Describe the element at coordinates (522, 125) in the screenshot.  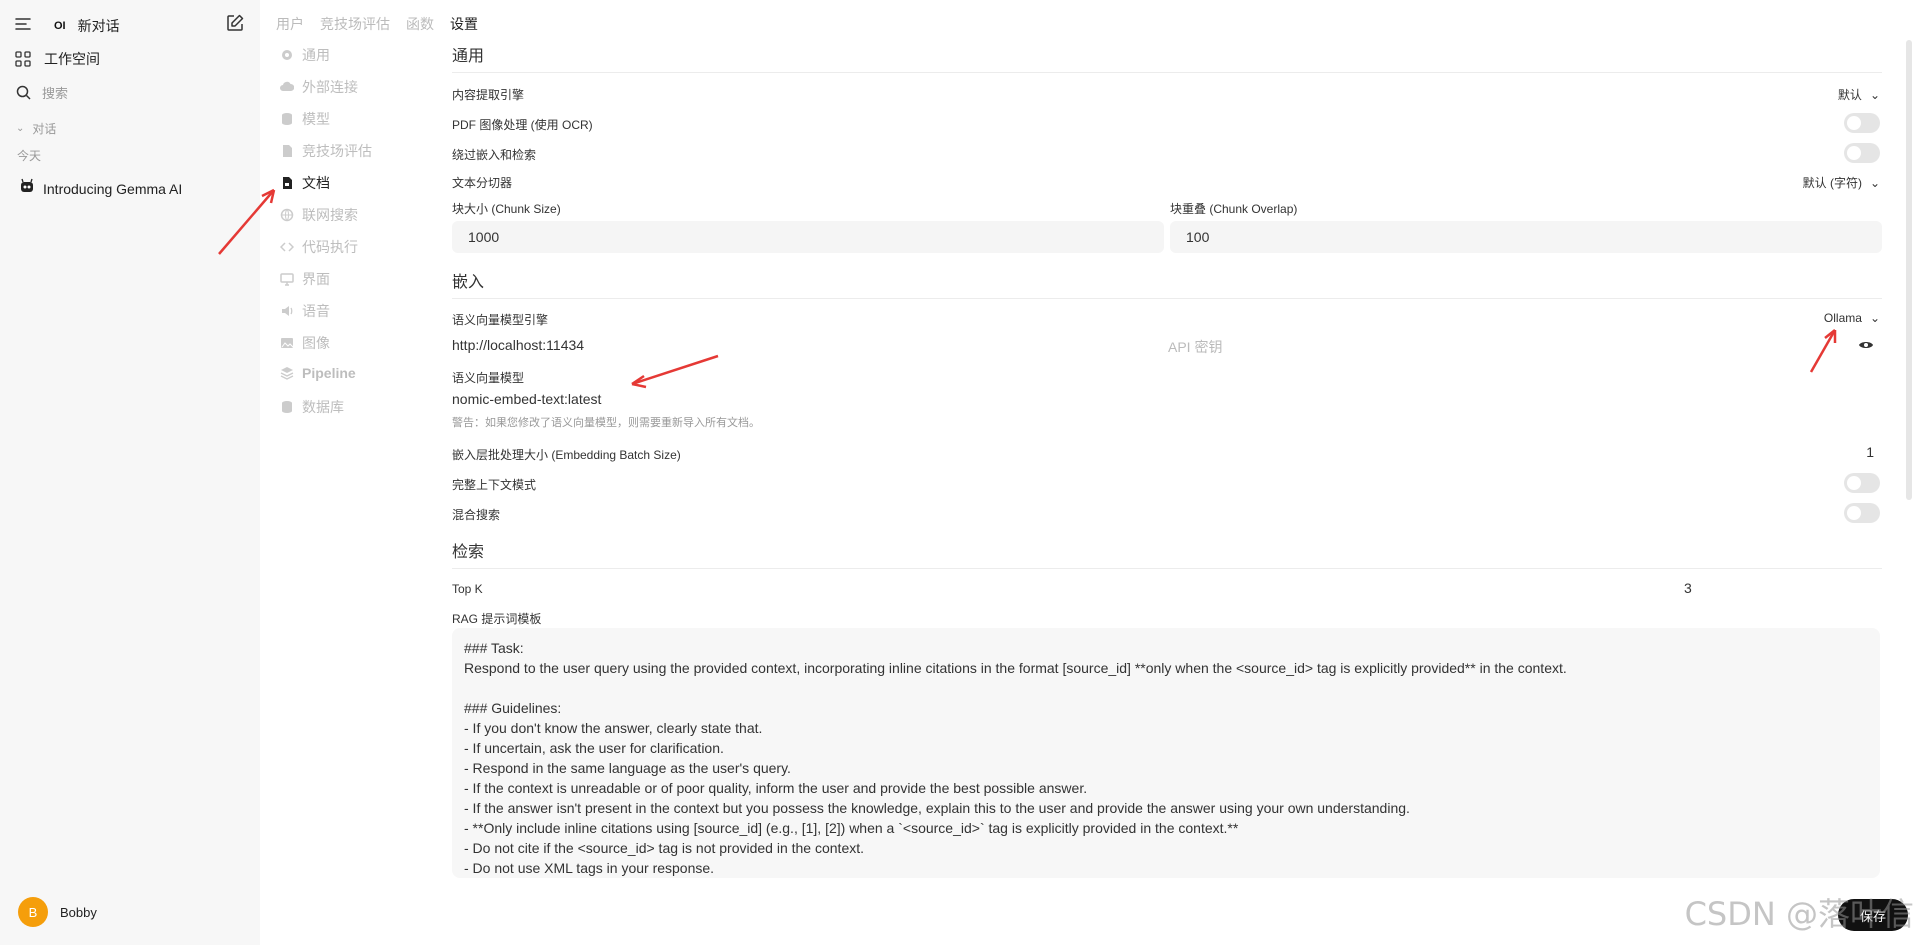
I see `pdf-ocr-label: PDF 图像处理 (使用 OCR)` at that location.